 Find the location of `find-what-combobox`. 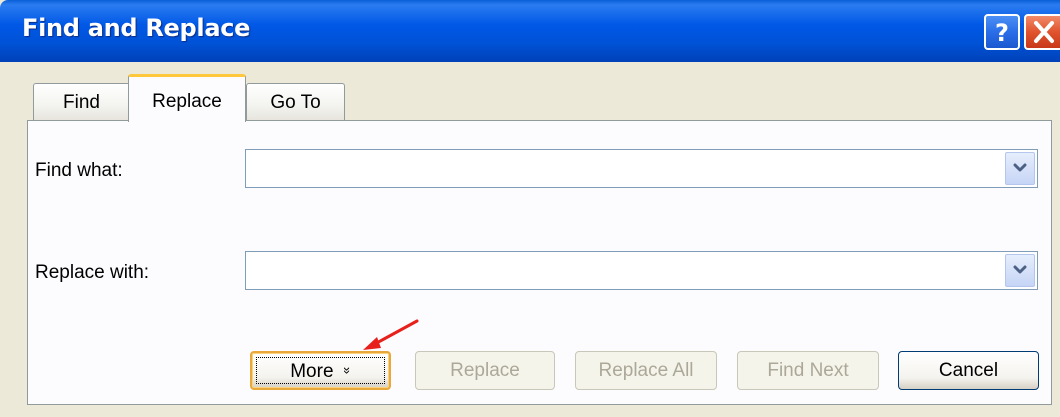

find-what-combobox is located at coordinates (641, 168).